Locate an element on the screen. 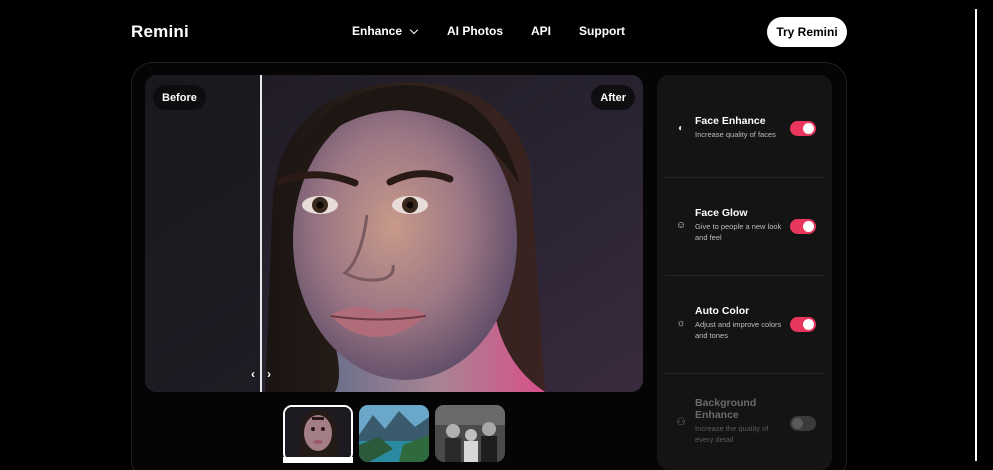 This screenshot has width=993, height=470. nav-ai-photos: AI Photos is located at coordinates (475, 31).